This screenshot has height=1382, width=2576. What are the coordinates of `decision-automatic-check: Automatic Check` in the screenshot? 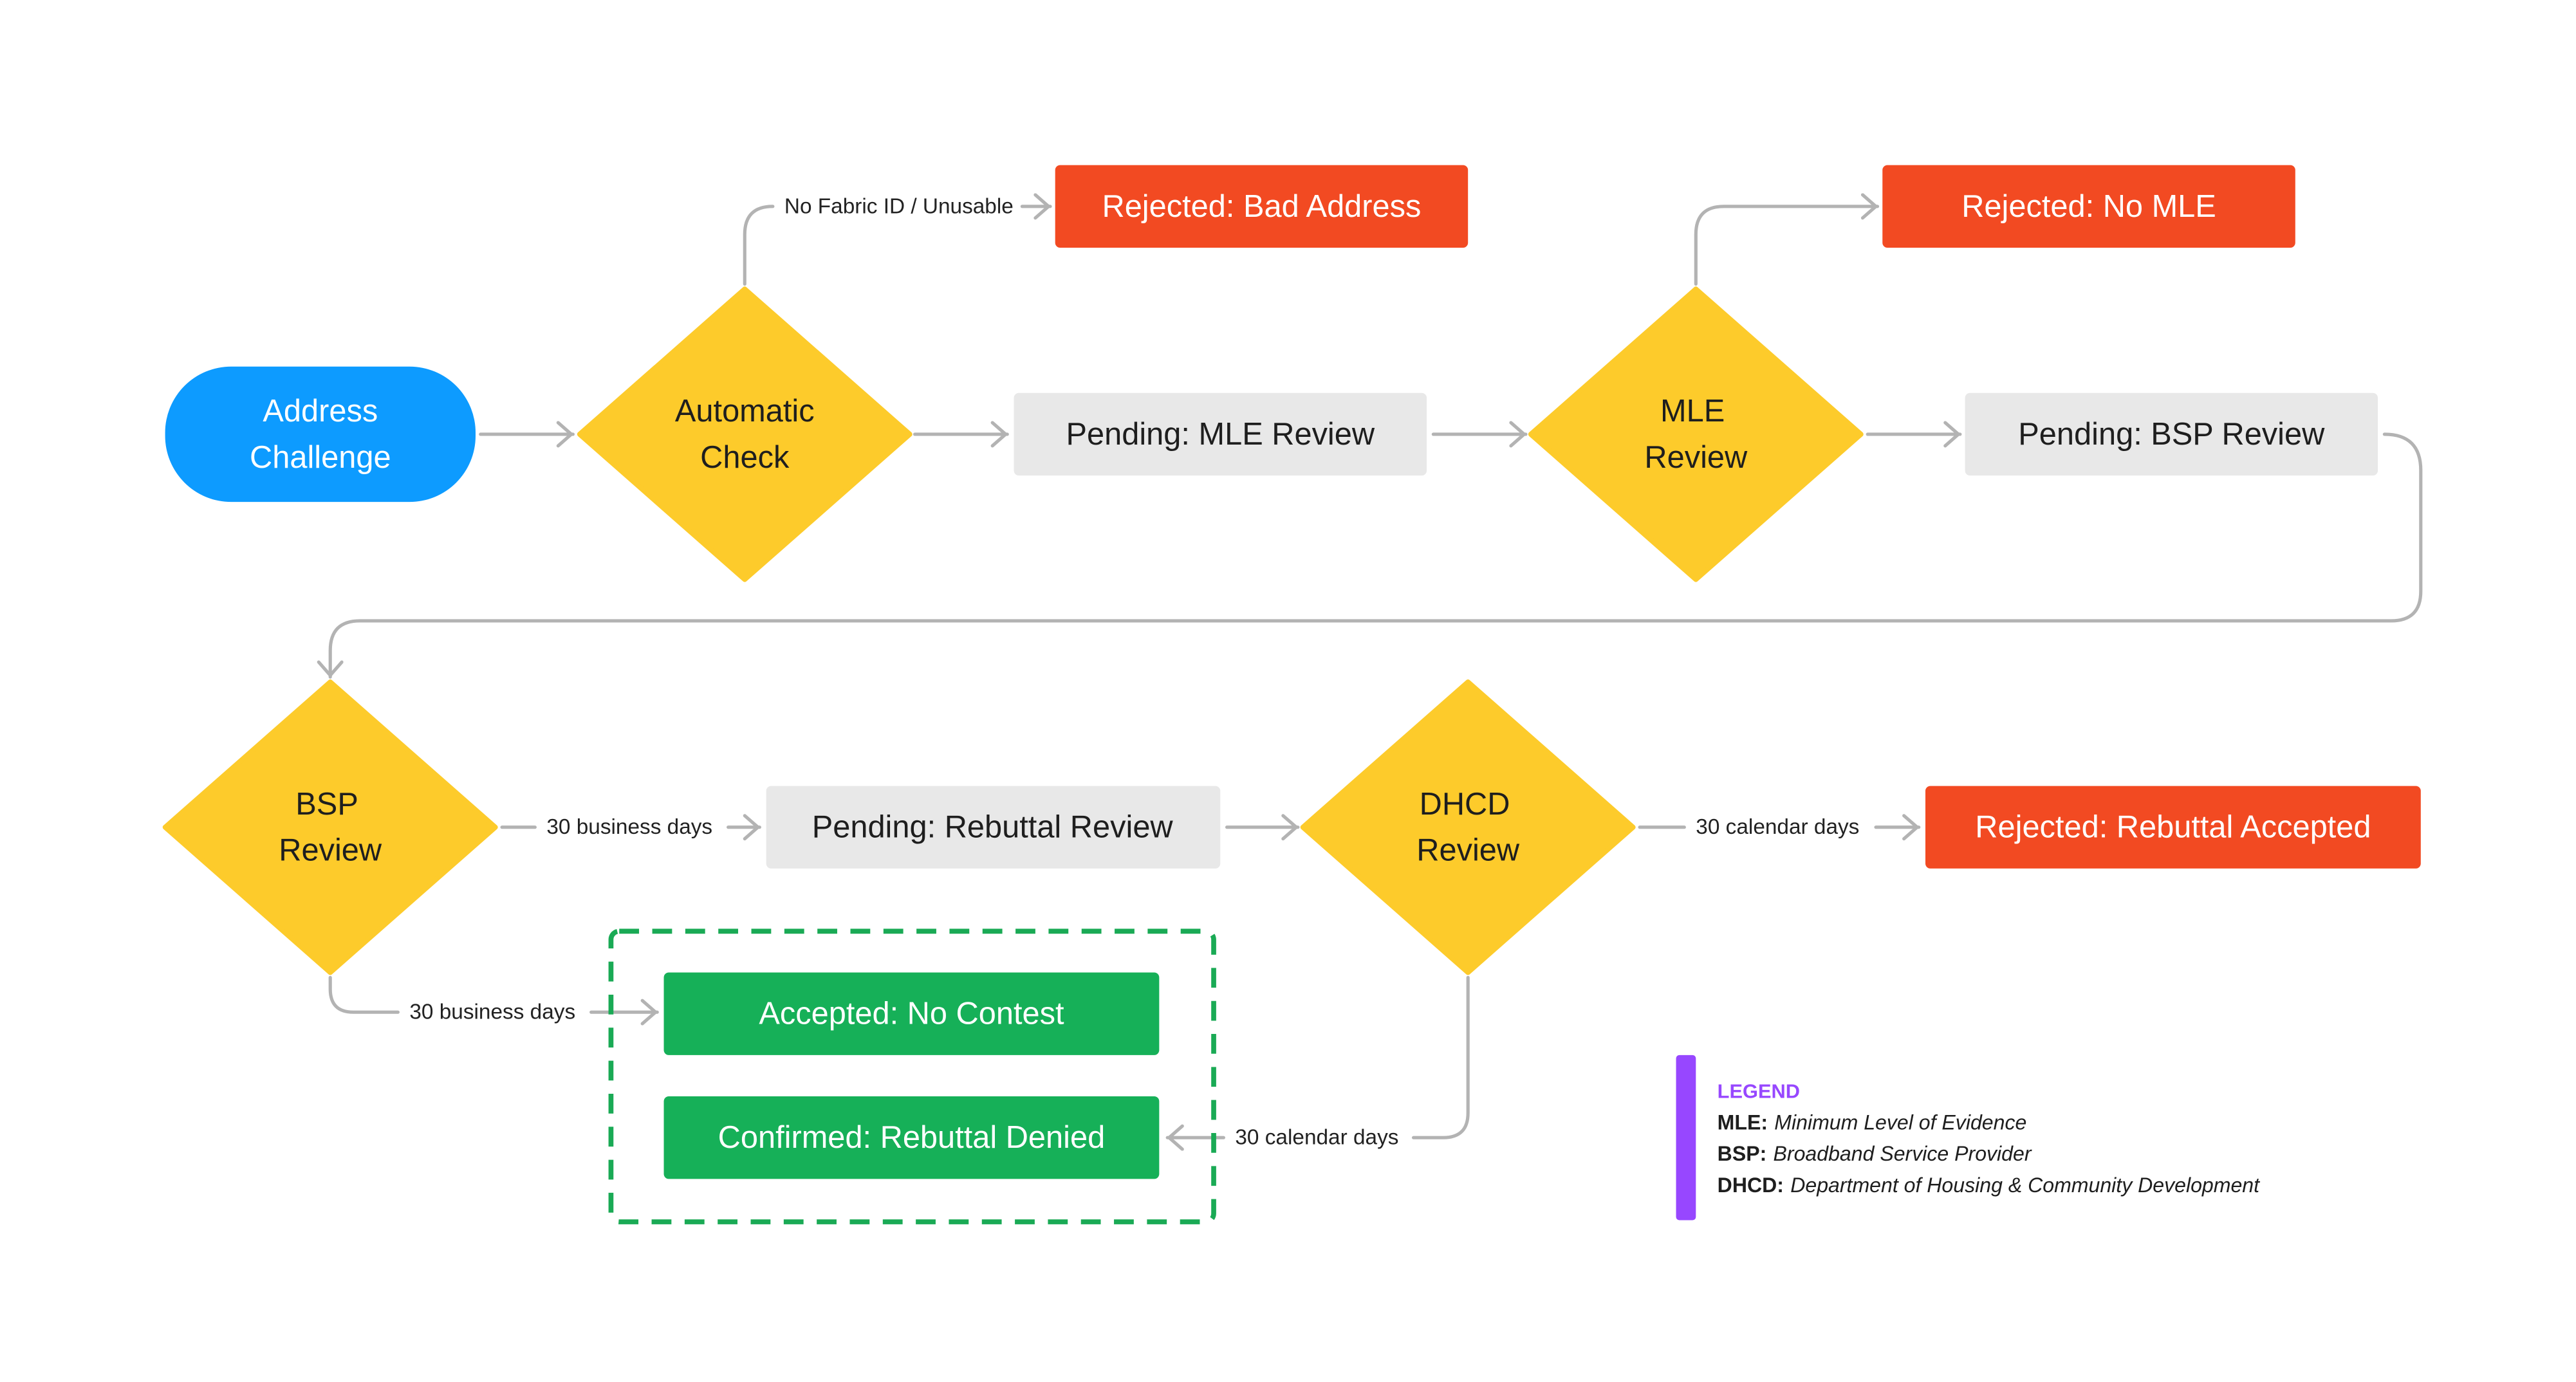 It's located at (745, 434).